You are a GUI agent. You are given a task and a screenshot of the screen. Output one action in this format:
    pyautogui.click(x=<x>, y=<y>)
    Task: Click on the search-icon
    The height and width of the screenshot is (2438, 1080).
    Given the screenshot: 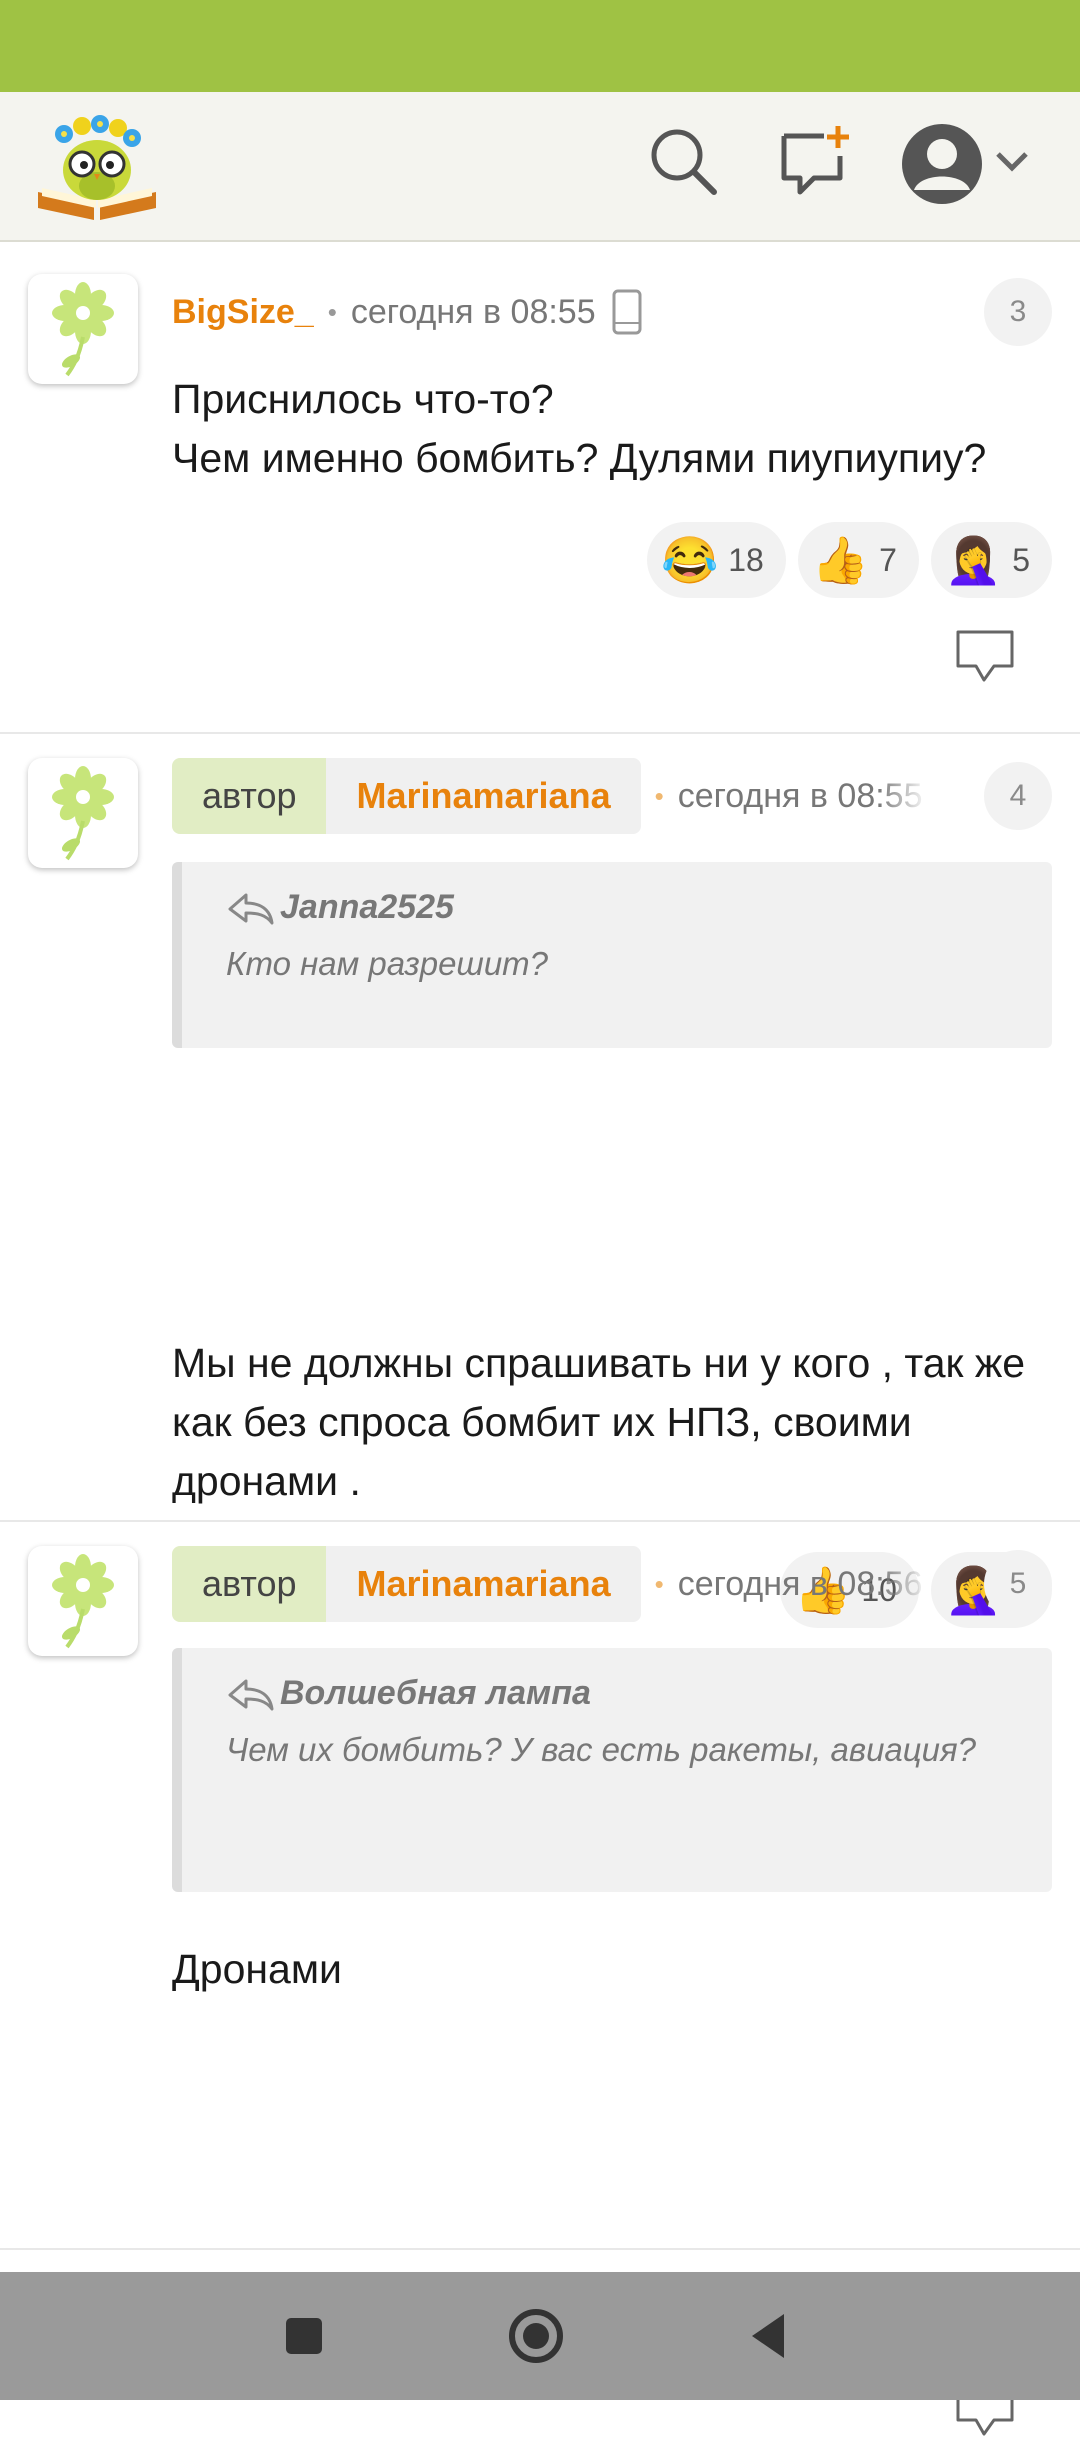 What is the action you would take?
    pyautogui.click(x=683, y=161)
    